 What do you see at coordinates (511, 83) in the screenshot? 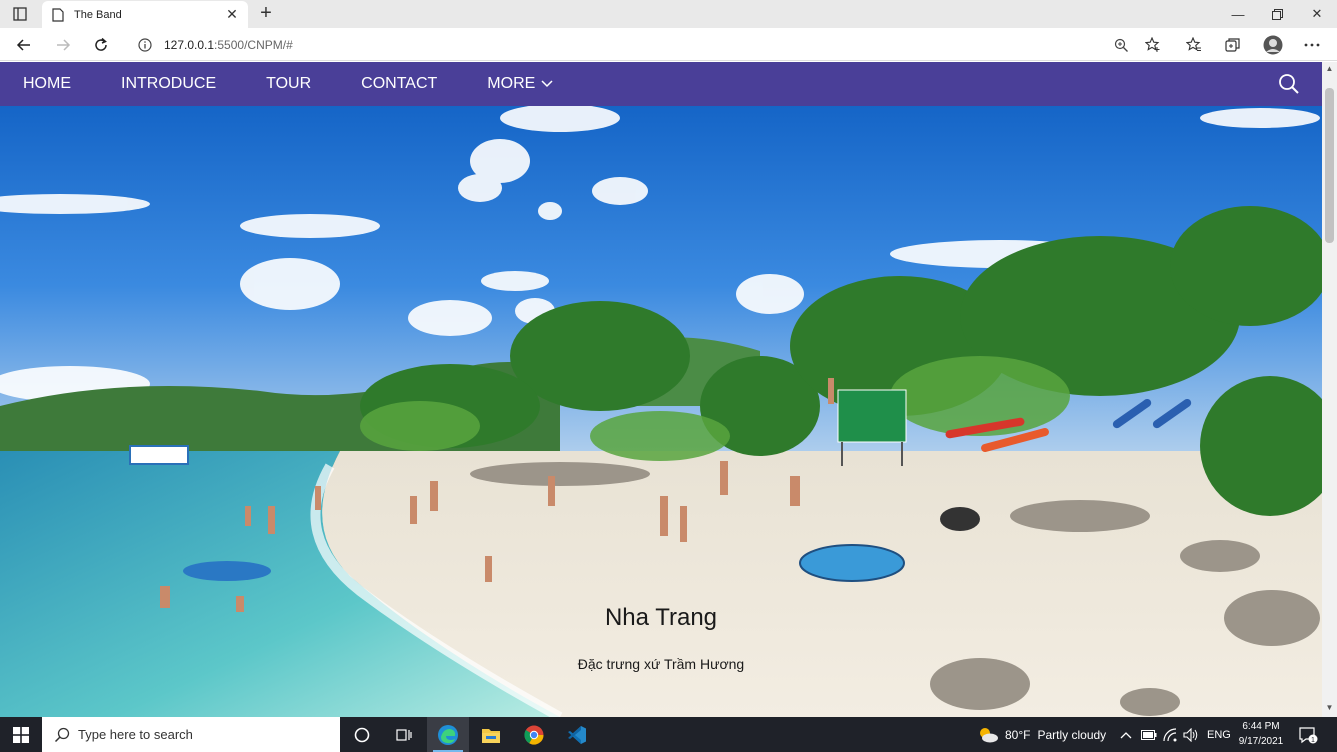
I see `nav-more-label: MORE` at bounding box center [511, 83].